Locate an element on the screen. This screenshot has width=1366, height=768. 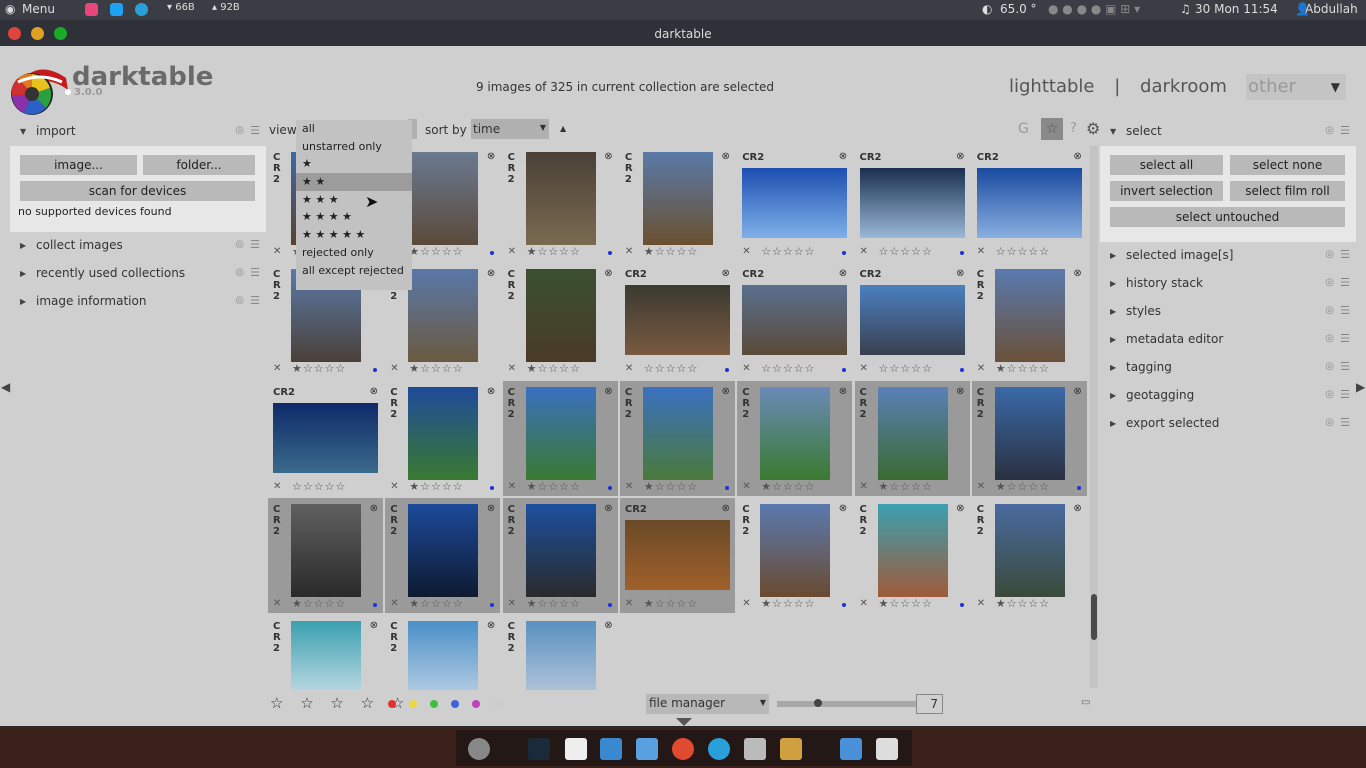
clock: 30 Mon 11:54 is located at coordinates (1236, 9).